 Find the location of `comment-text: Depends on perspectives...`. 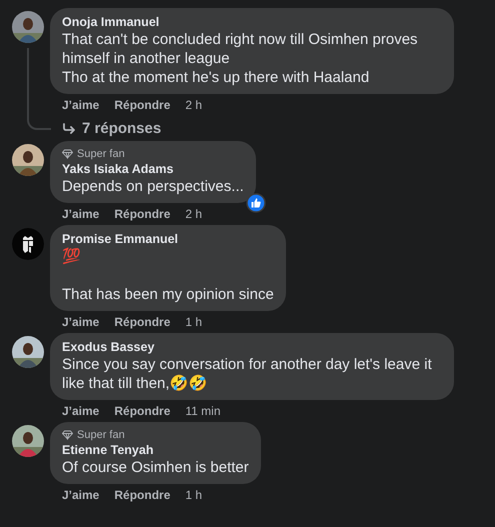

comment-text: Depends on perspectives... is located at coordinates (153, 186).